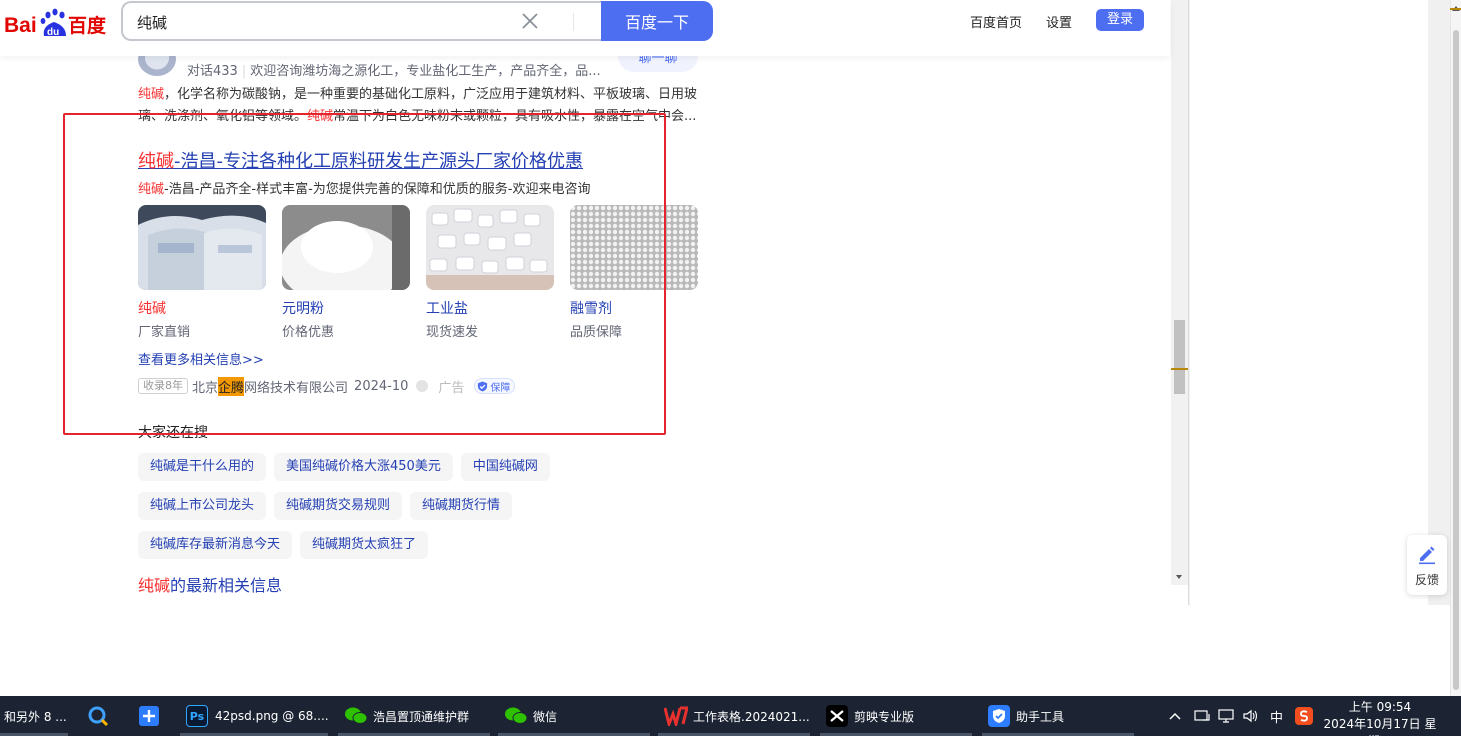  Describe the element at coordinates (530, 716) in the screenshot. I see `taskbar-item: 微信` at that location.